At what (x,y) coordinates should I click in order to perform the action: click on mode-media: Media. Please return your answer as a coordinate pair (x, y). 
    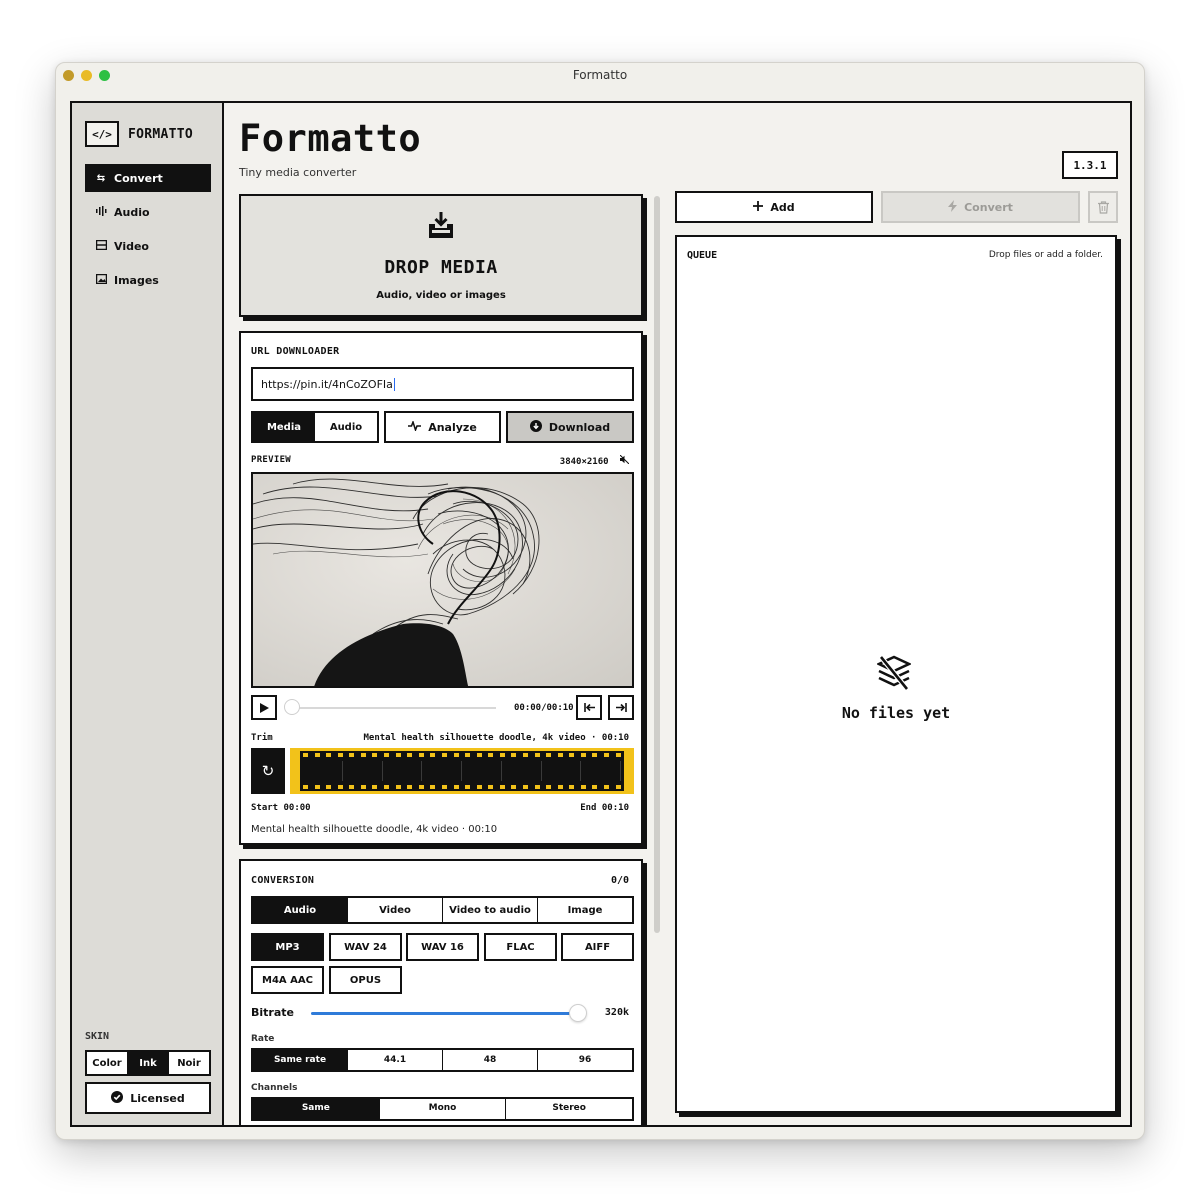
    Looking at the image, I should click on (284, 427).